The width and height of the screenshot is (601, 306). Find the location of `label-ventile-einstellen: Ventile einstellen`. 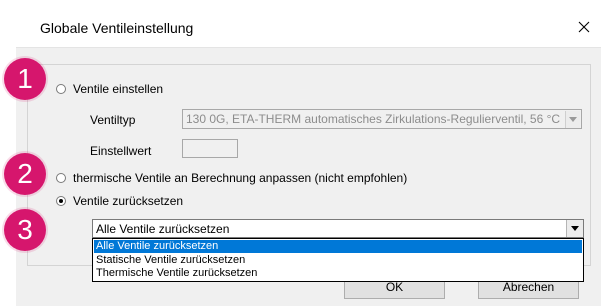

label-ventile-einstellen: Ventile einstellen is located at coordinates (118, 89).